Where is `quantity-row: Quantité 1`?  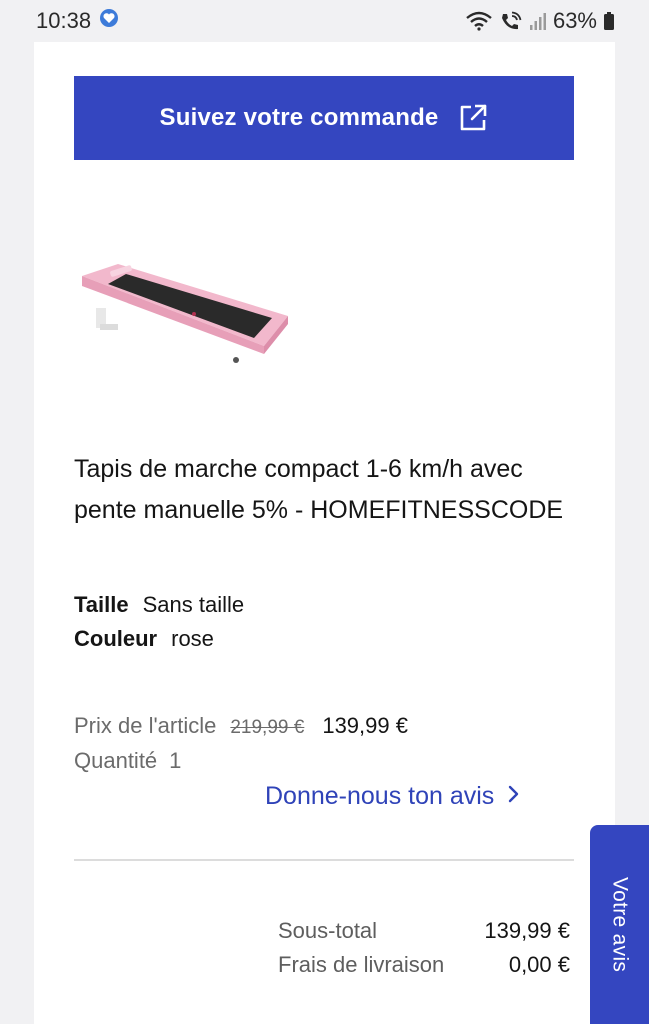 quantity-row: Quantité 1 is located at coordinates (127, 761).